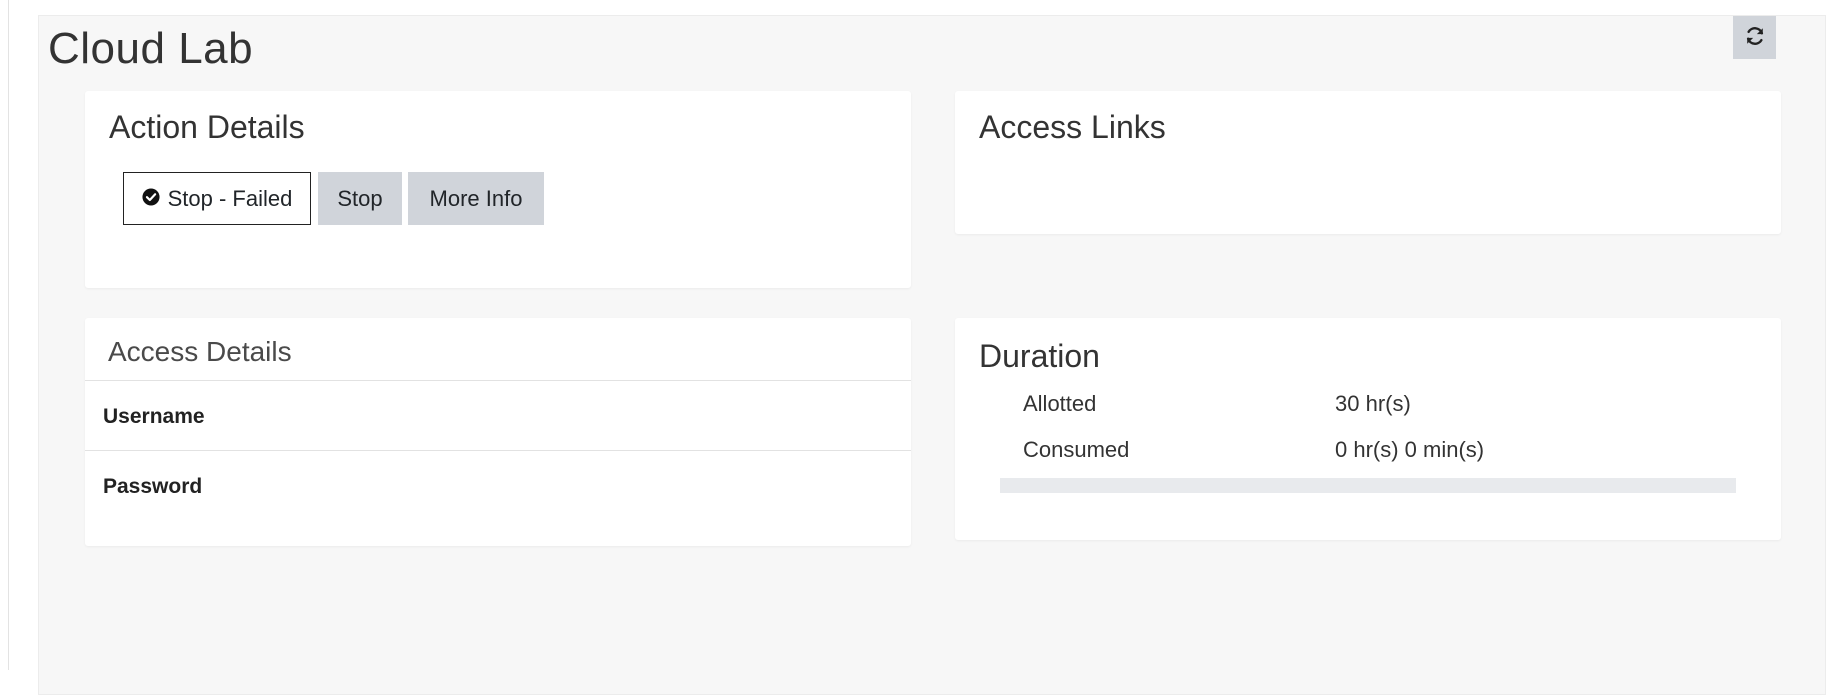 This screenshot has width=1848, height=695. What do you see at coordinates (151, 48) in the screenshot?
I see `page-title: Cloud Lab` at bounding box center [151, 48].